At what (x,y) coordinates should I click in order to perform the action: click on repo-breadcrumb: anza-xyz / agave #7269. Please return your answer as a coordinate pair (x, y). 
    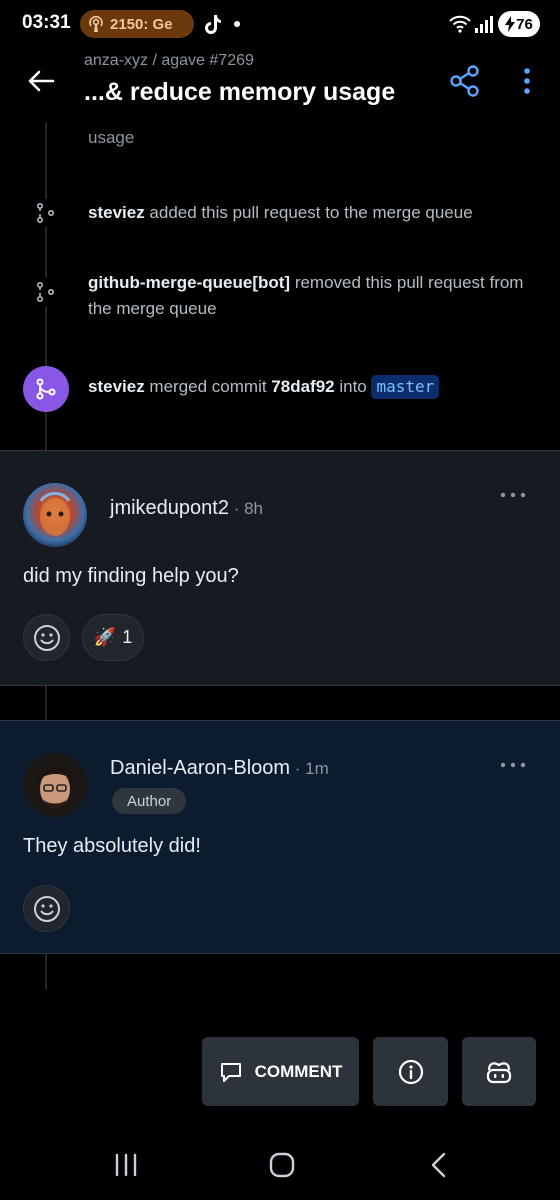
    Looking at the image, I should click on (169, 61).